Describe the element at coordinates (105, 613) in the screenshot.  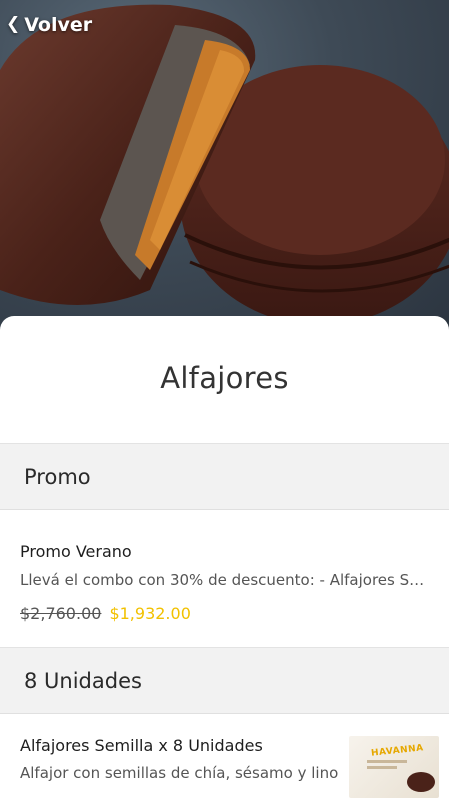
I see `price-row: $2,760.00 $1,932.00` at that location.